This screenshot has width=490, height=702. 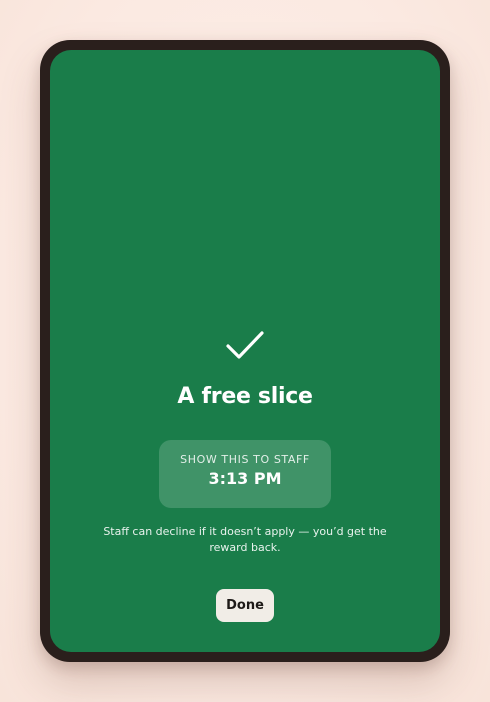 What do you see at coordinates (245, 459) in the screenshot?
I see `show-to-staff-label: SHOW THIS TO STAFF` at bounding box center [245, 459].